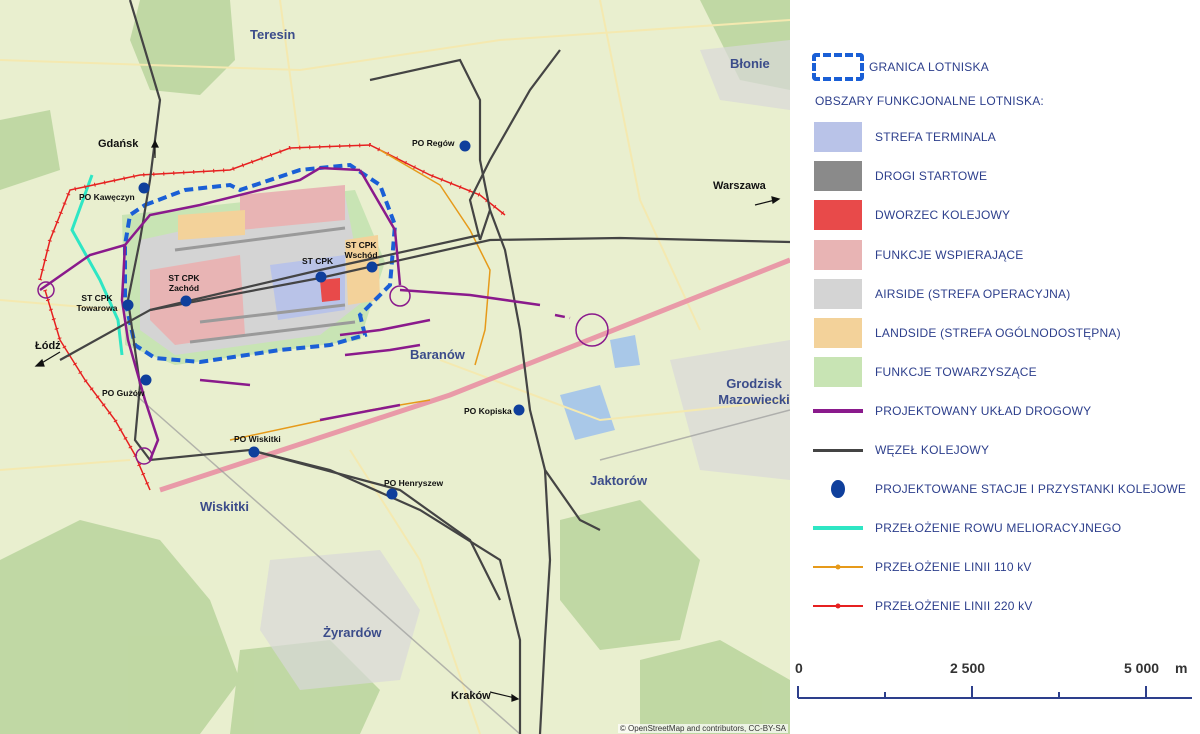 The height and width of the screenshot is (734, 1200). Describe the element at coordinates (837, 176) in the screenshot. I see `runways-swatch` at that location.